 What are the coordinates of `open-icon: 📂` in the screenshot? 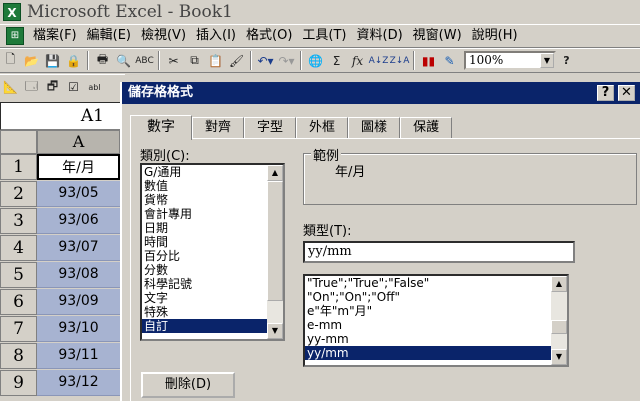 It's located at (31, 60).